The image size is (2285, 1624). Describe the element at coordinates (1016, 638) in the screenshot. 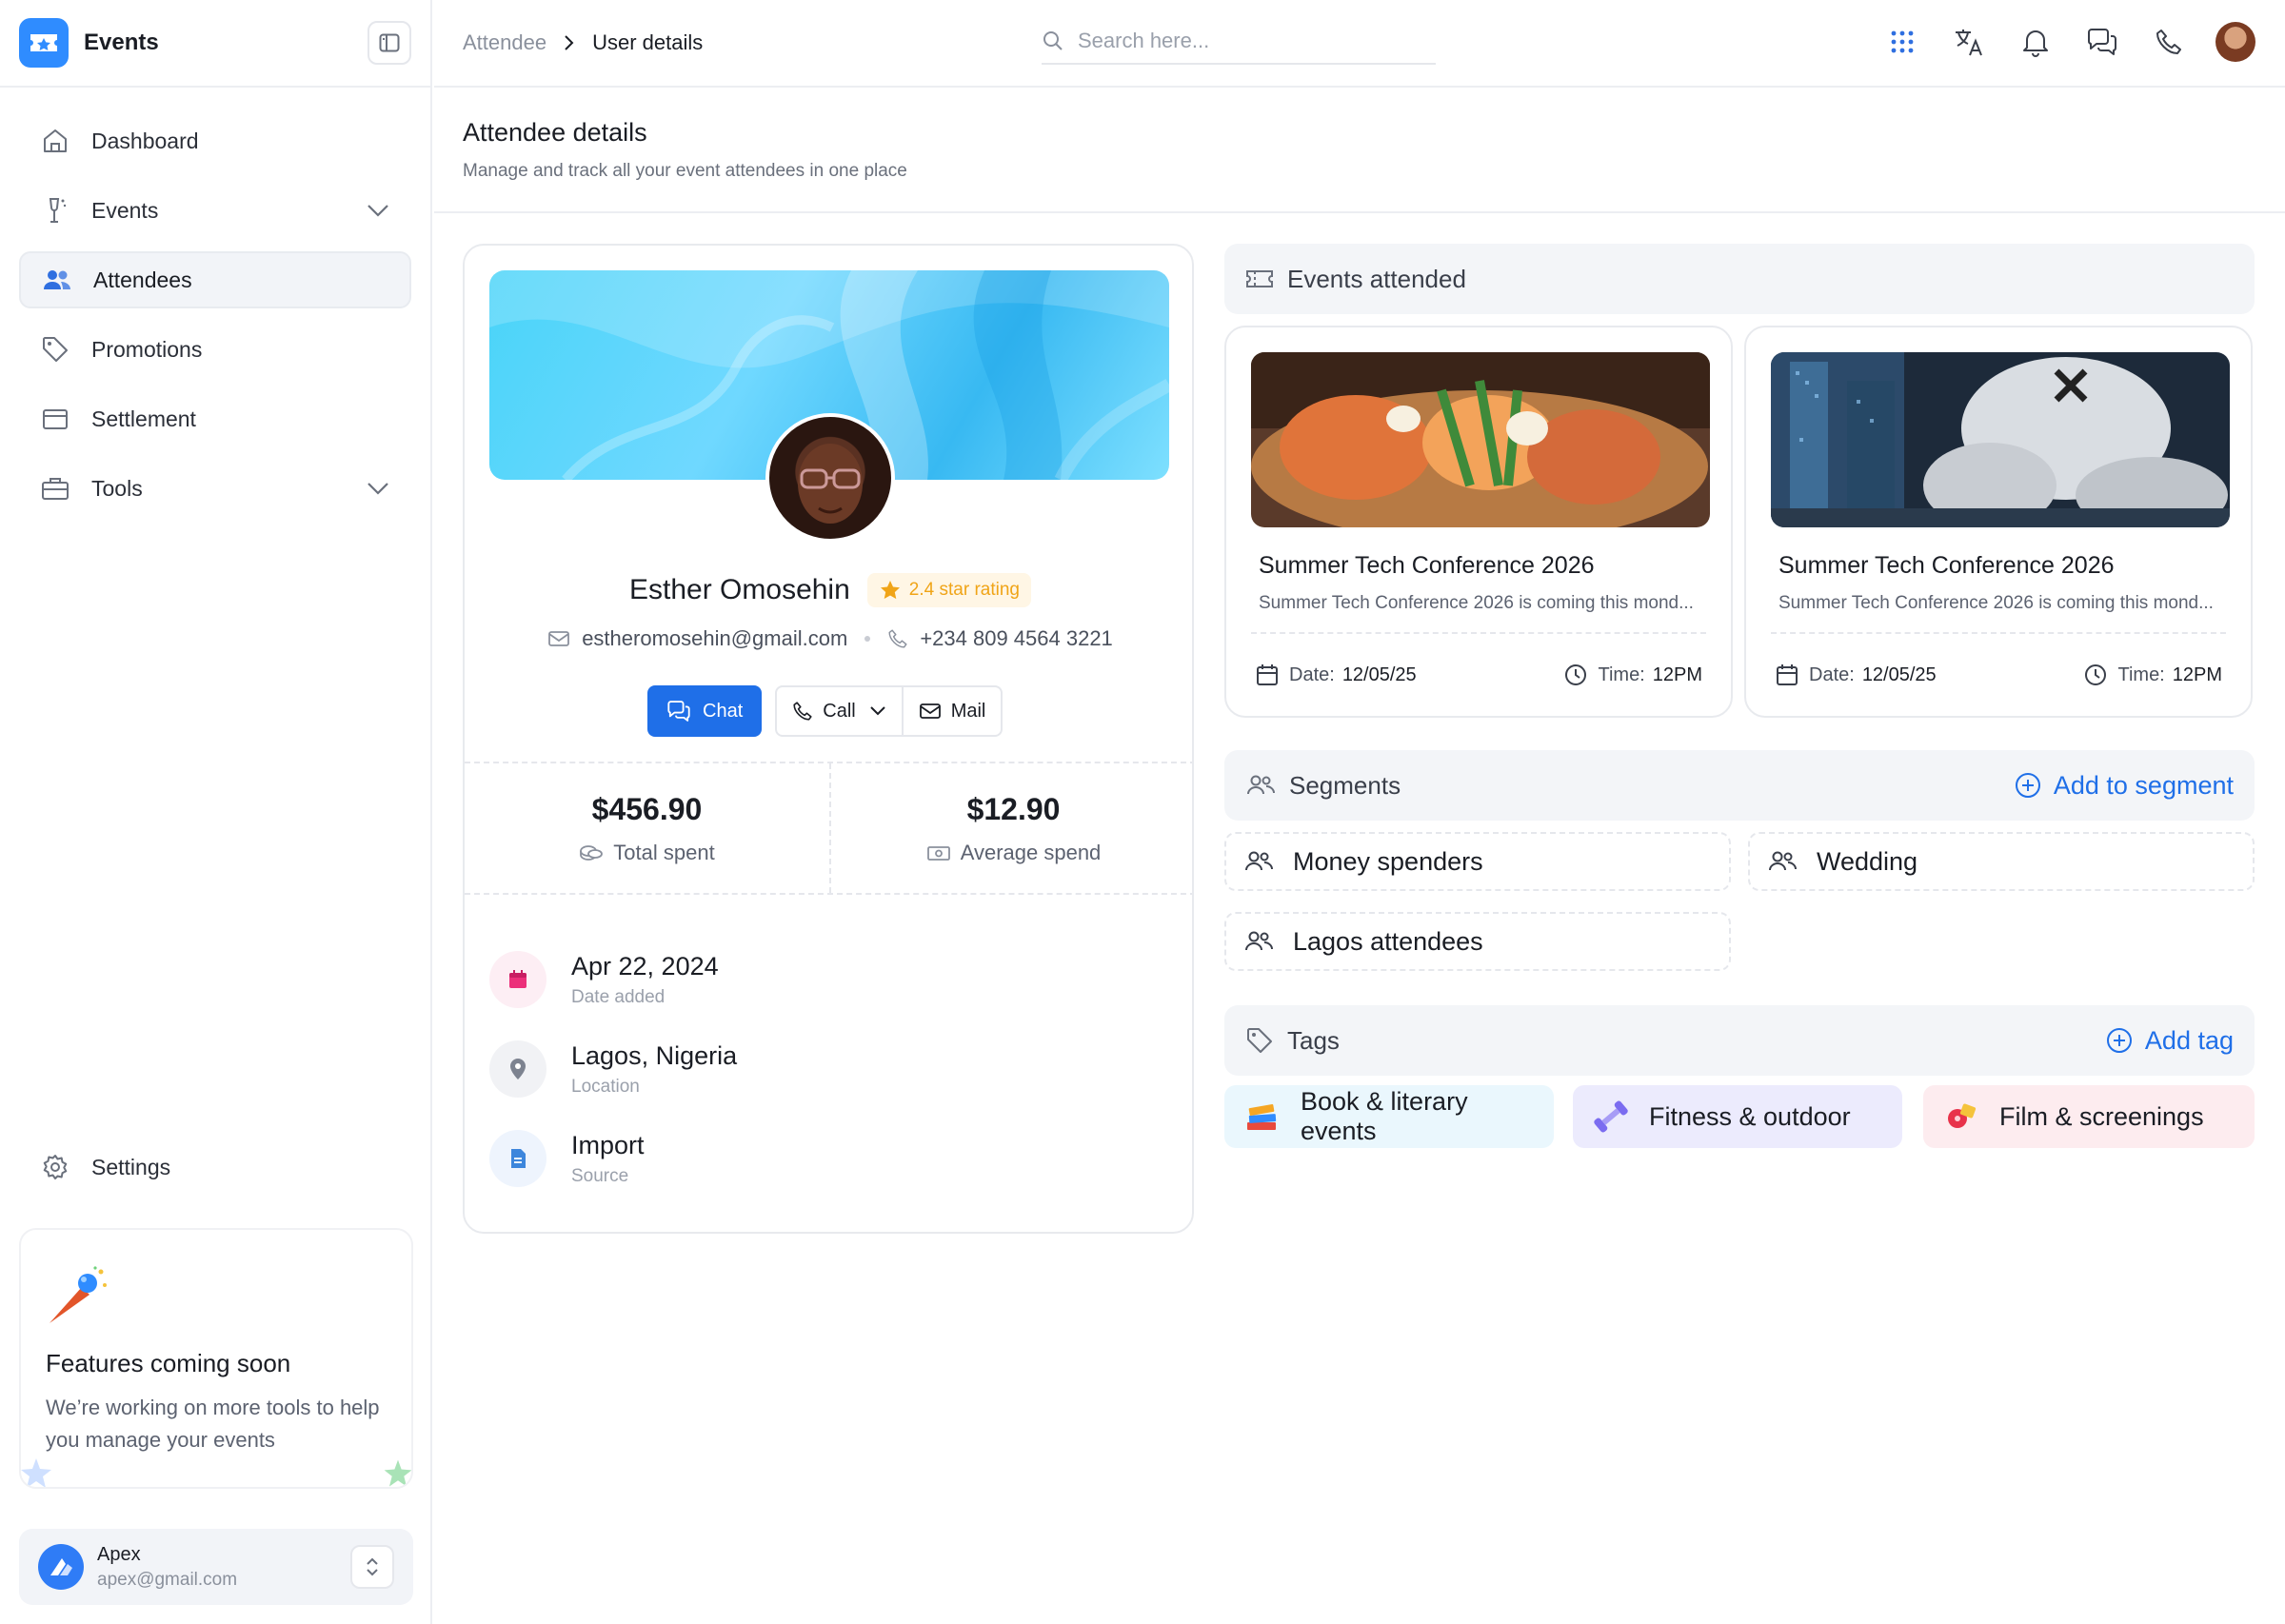

I see `attendee-phone: +234 809 4564 3221` at that location.